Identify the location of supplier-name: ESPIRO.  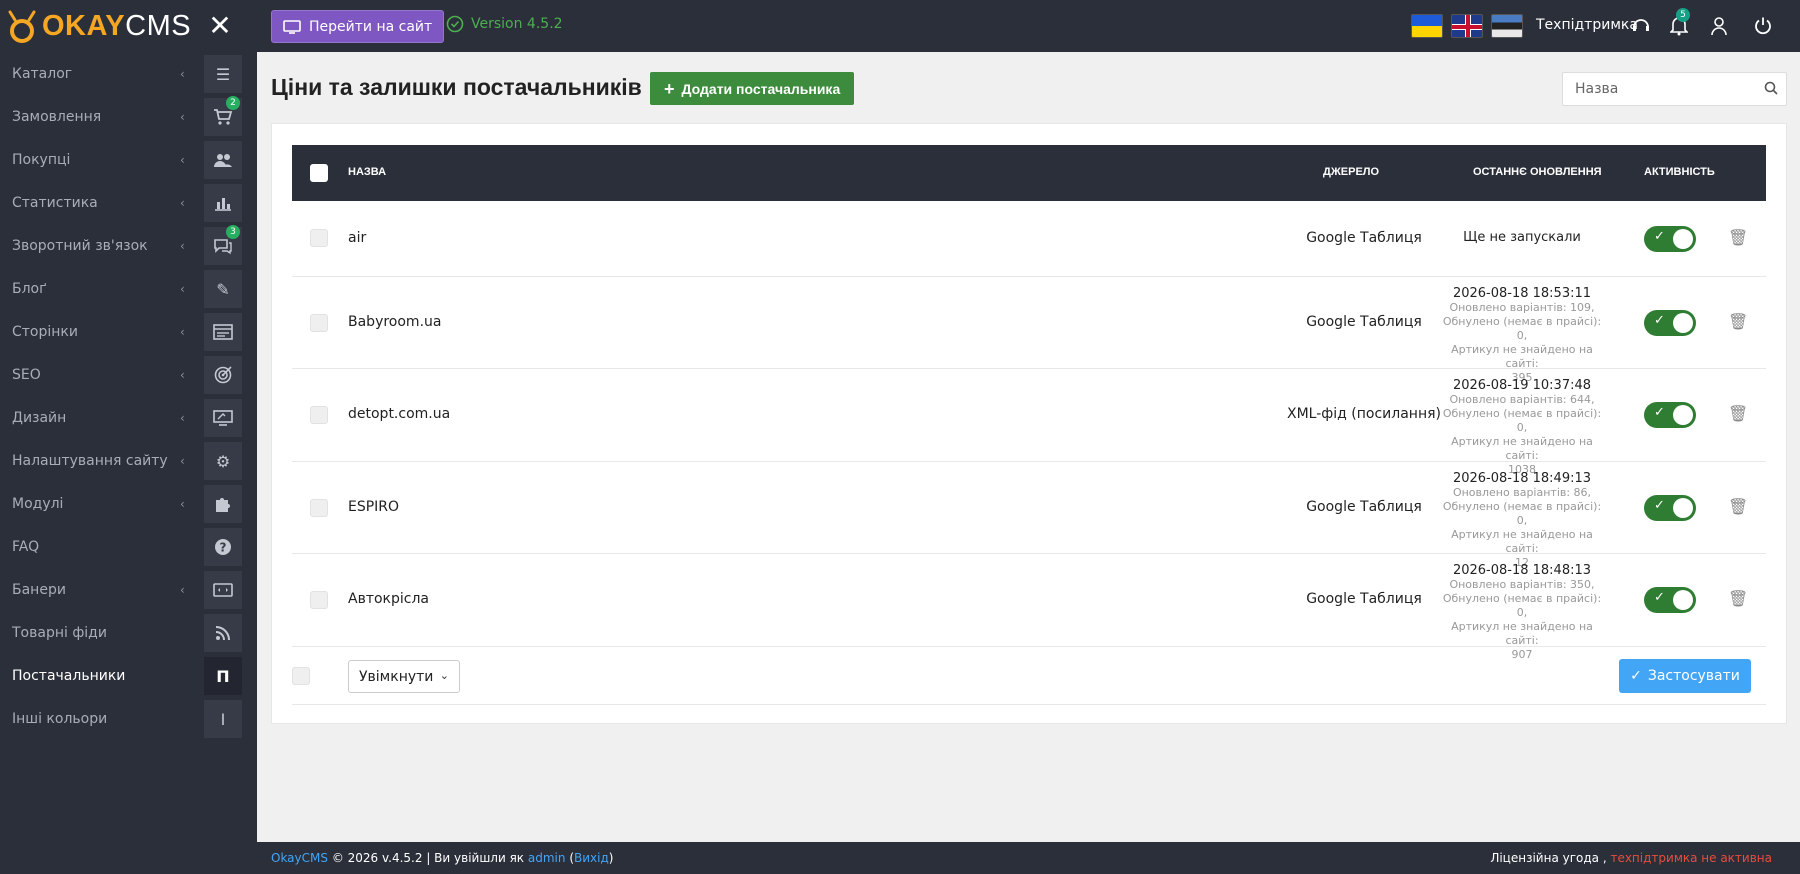
(373, 507).